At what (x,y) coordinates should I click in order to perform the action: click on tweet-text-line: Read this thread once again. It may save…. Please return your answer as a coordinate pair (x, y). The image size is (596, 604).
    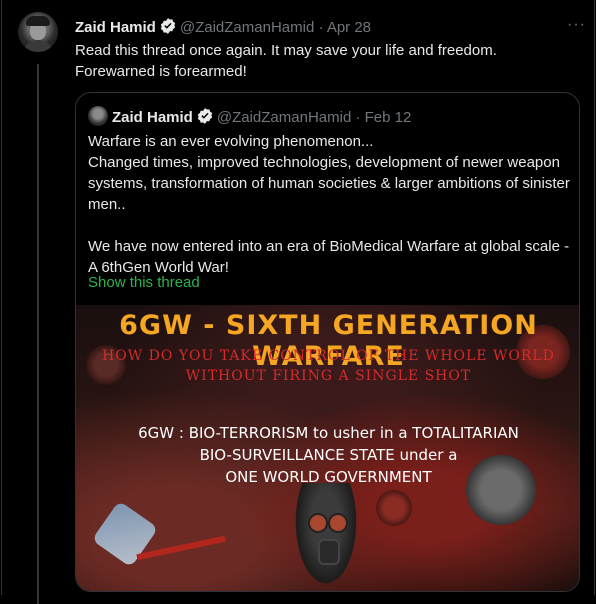
    Looking at the image, I should click on (286, 50).